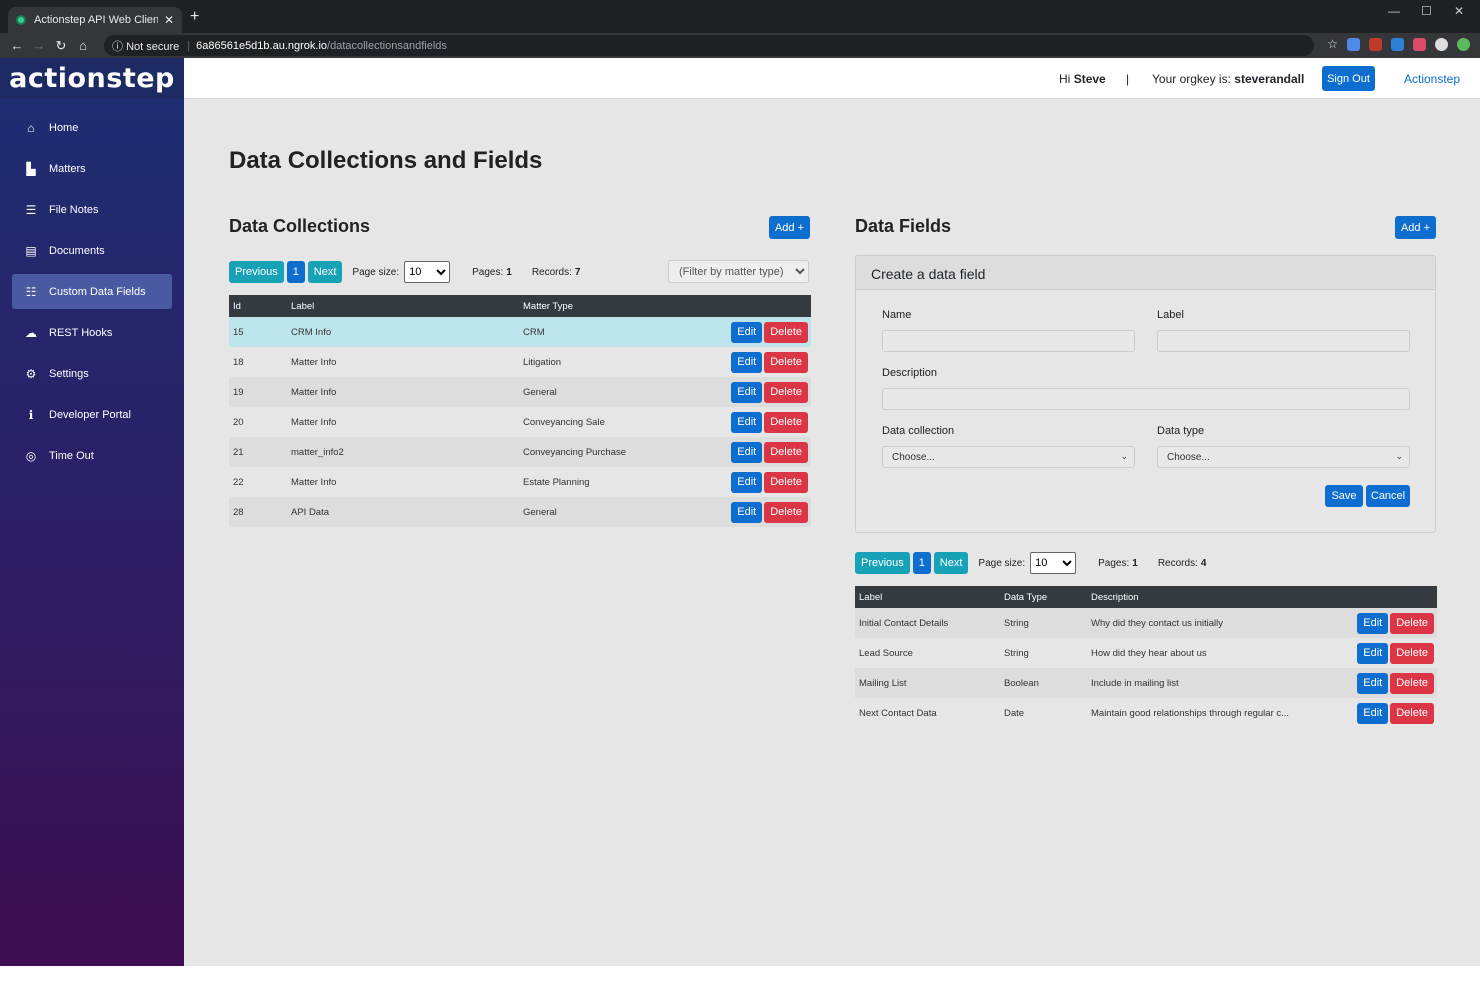 The height and width of the screenshot is (987, 1480). What do you see at coordinates (520, 362) in the screenshot?
I see `table-row: 18 Matter Info Litigation Edit Delete` at bounding box center [520, 362].